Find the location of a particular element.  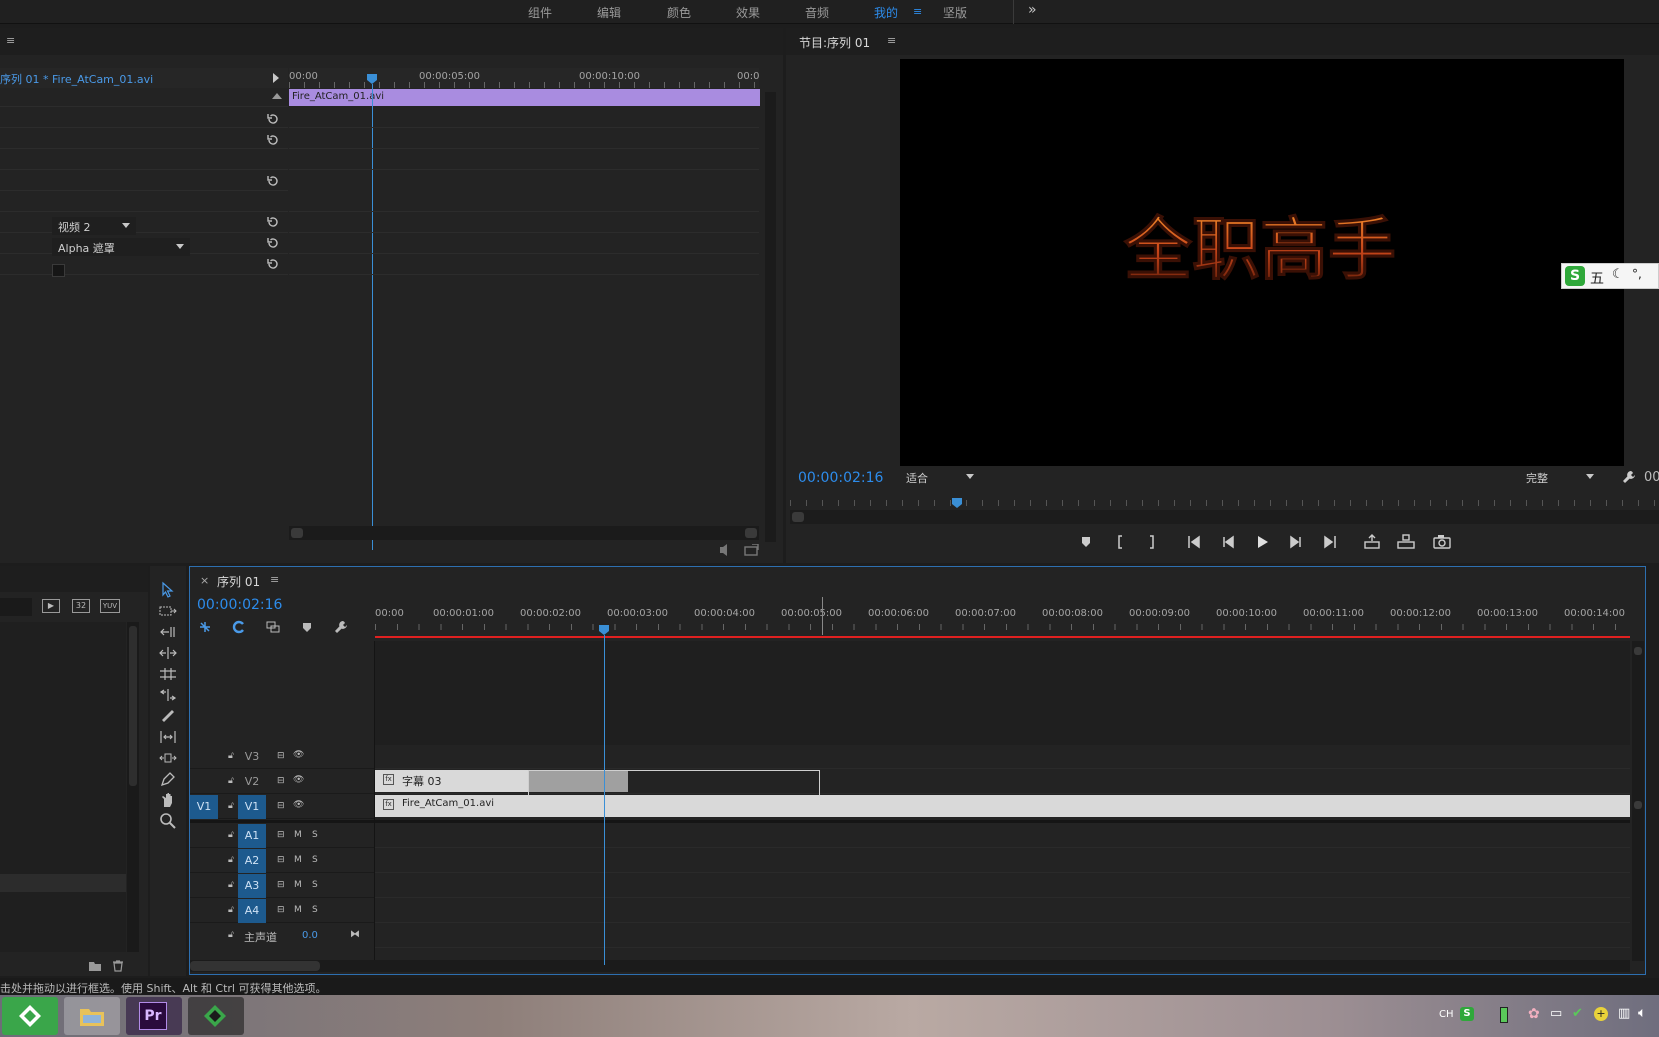

safe-remove-icon: ✔ is located at coordinates (1577, 1013).